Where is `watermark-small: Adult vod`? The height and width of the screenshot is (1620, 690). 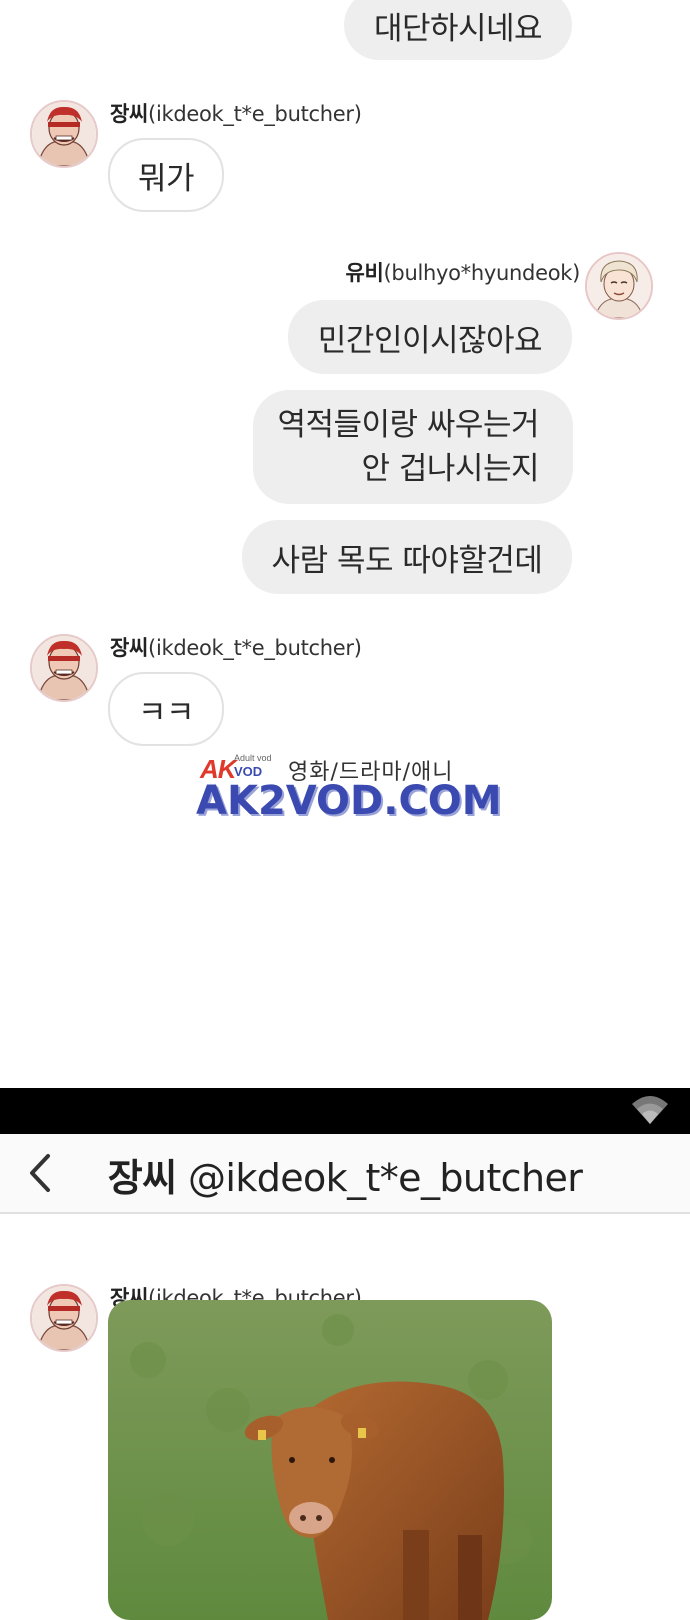
watermark-small: Adult vod is located at coordinates (253, 758).